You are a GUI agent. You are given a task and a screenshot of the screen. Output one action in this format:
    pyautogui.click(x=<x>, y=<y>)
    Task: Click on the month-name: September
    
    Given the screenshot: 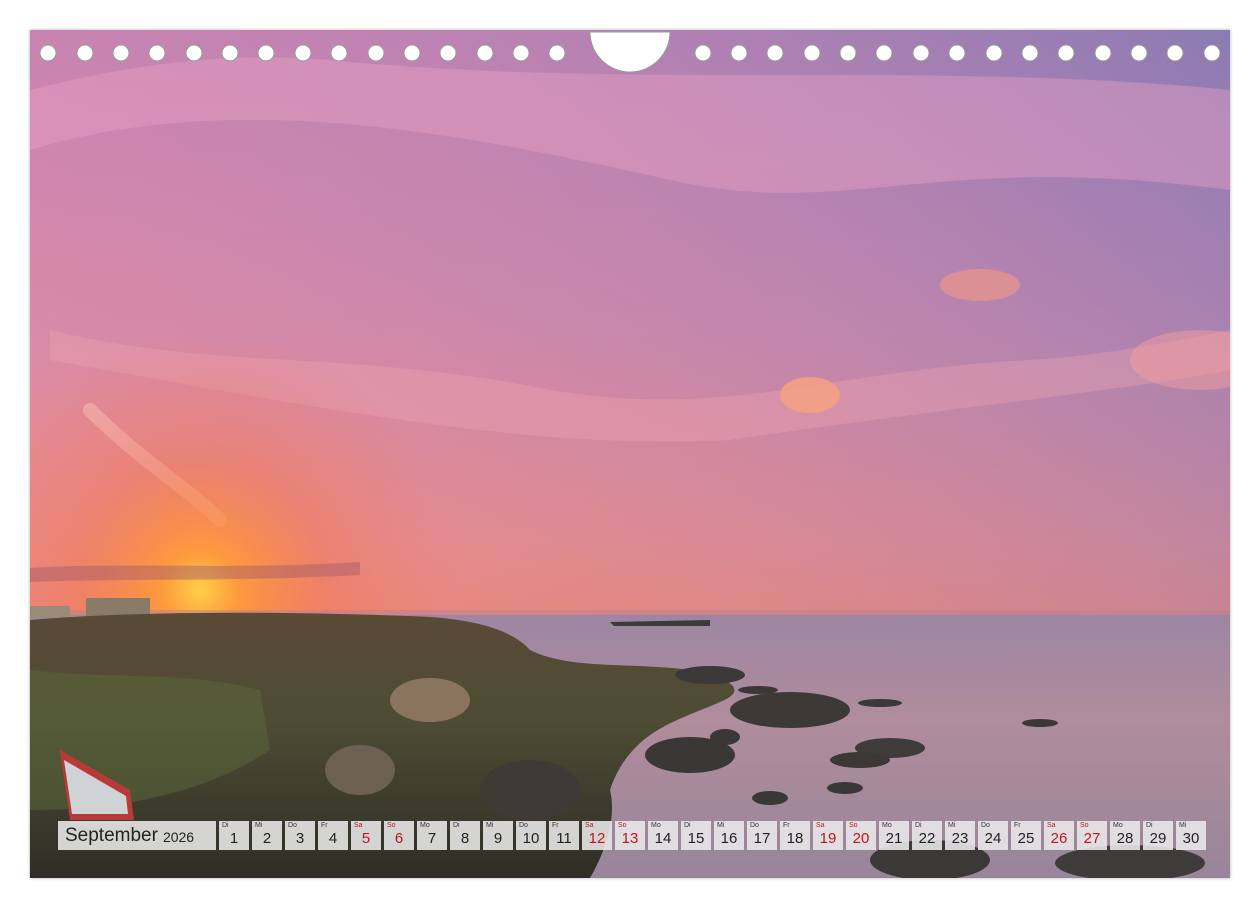 What is the action you would take?
    pyautogui.click(x=111, y=835)
    